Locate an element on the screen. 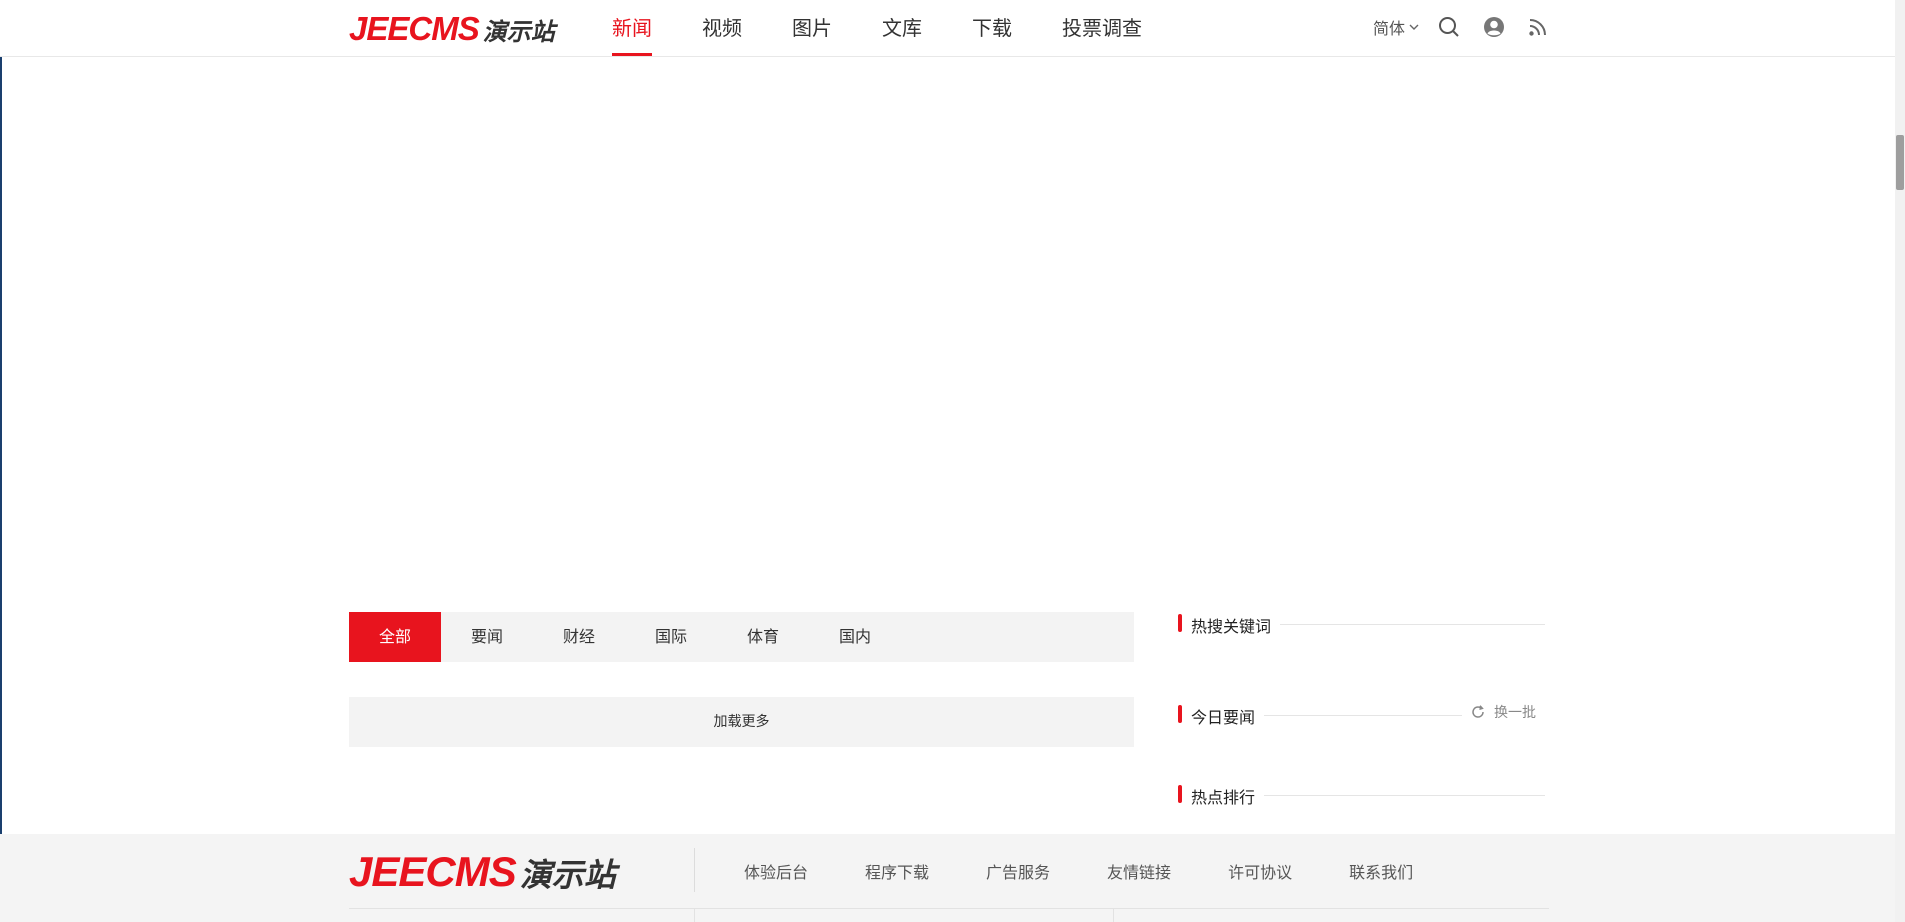  tab-finance: 财经 is located at coordinates (579, 637).